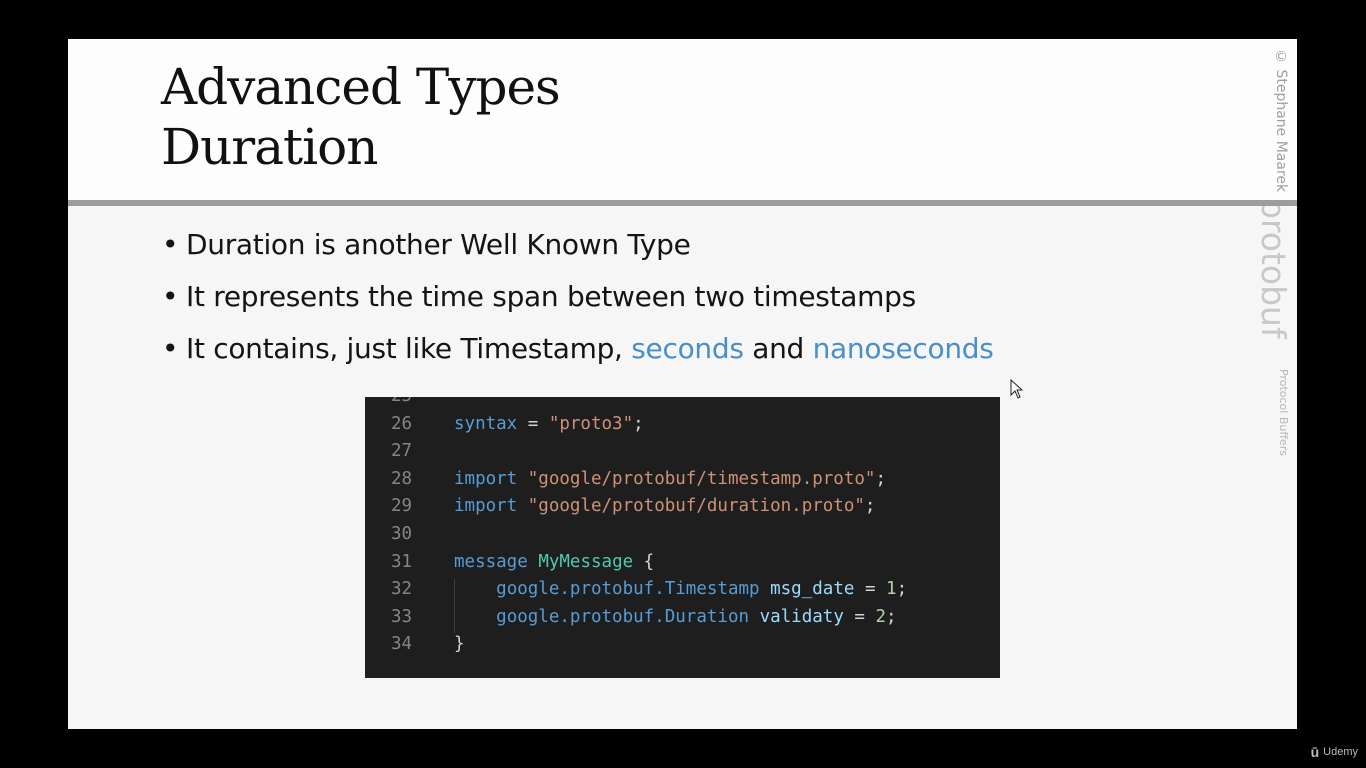 This screenshot has height=768, width=1366. I want to click on mouse-pointer-icon, so click(1017, 389).